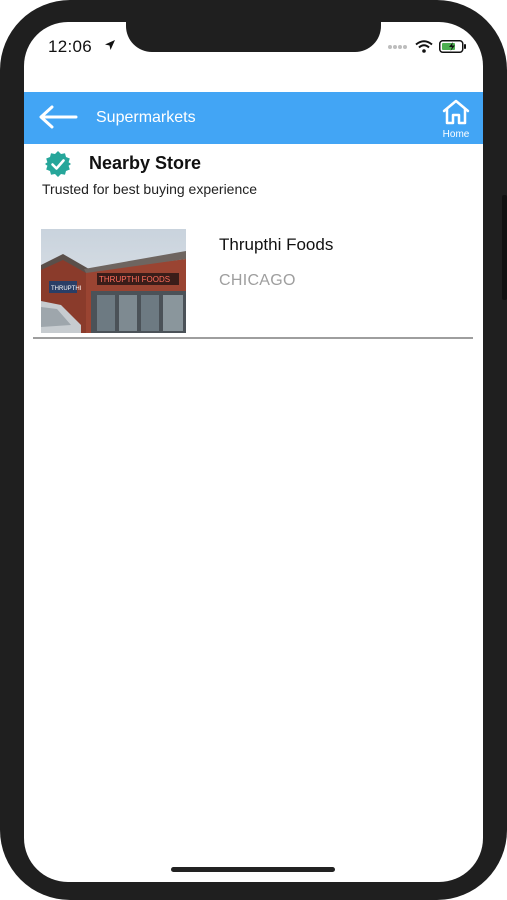  Describe the element at coordinates (66, 289) in the screenshot. I see `svg-text: THRUPTHI` at that location.